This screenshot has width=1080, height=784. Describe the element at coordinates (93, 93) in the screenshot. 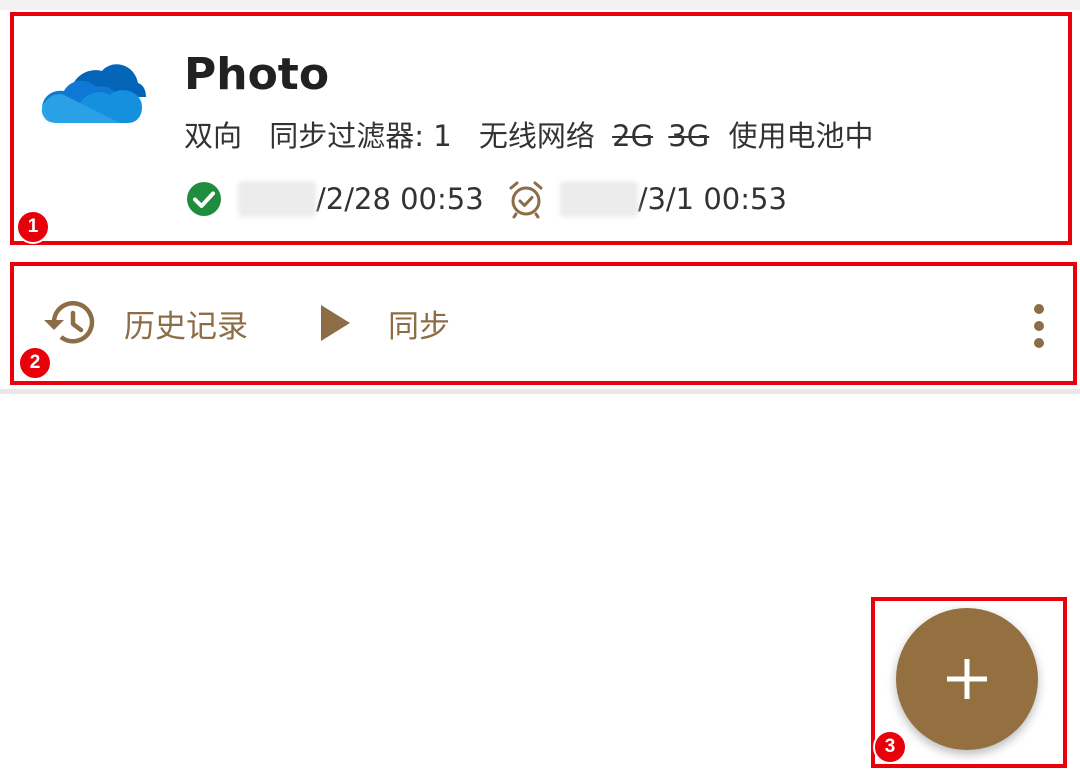

I see `onedrive-cloud-icon` at that location.